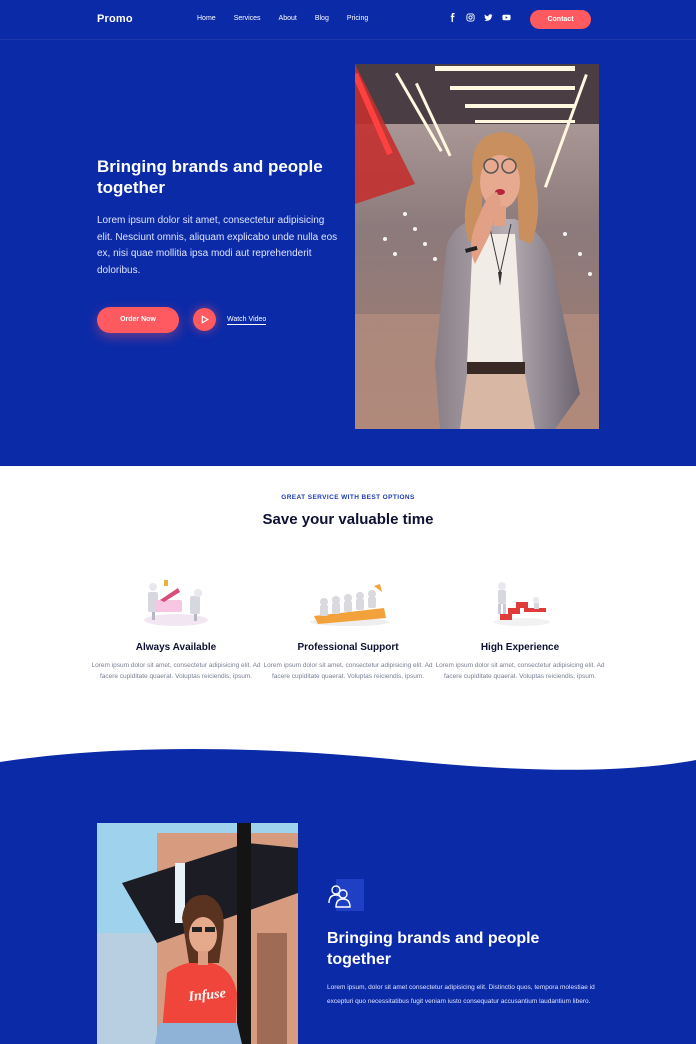 The image size is (696, 1044). Describe the element at coordinates (115, 19) in the screenshot. I see `brand-logo: Promo` at that location.